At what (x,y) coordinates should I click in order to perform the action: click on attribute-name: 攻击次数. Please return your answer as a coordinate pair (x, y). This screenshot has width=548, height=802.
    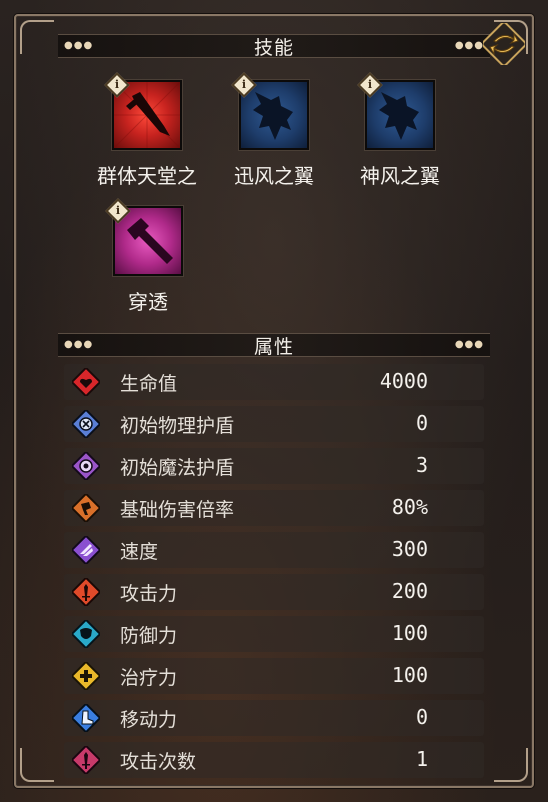
    Looking at the image, I should click on (158, 762).